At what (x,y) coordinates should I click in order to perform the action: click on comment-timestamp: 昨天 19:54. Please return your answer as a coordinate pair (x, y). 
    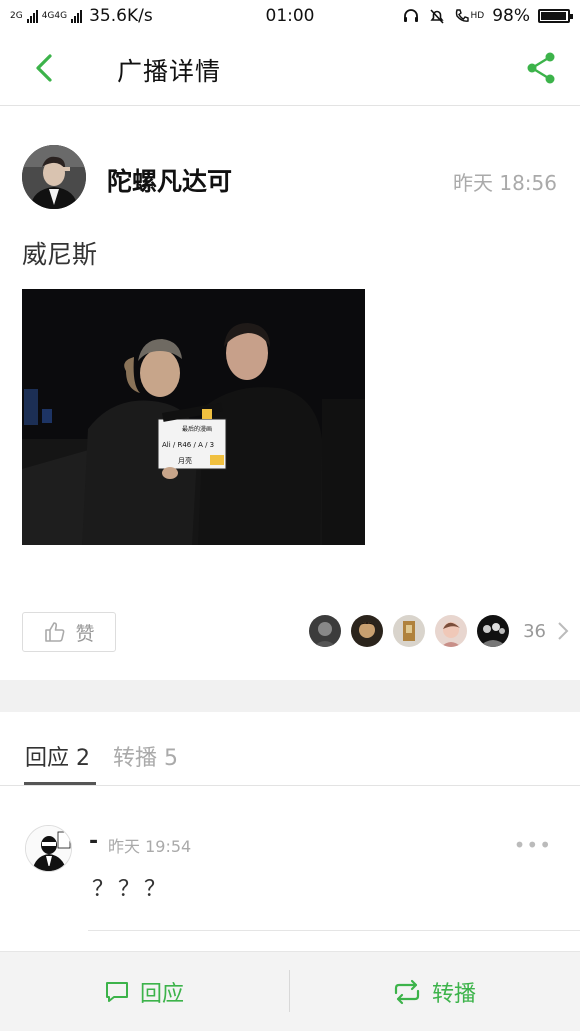
    Looking at the image, I should click on (150, 846).